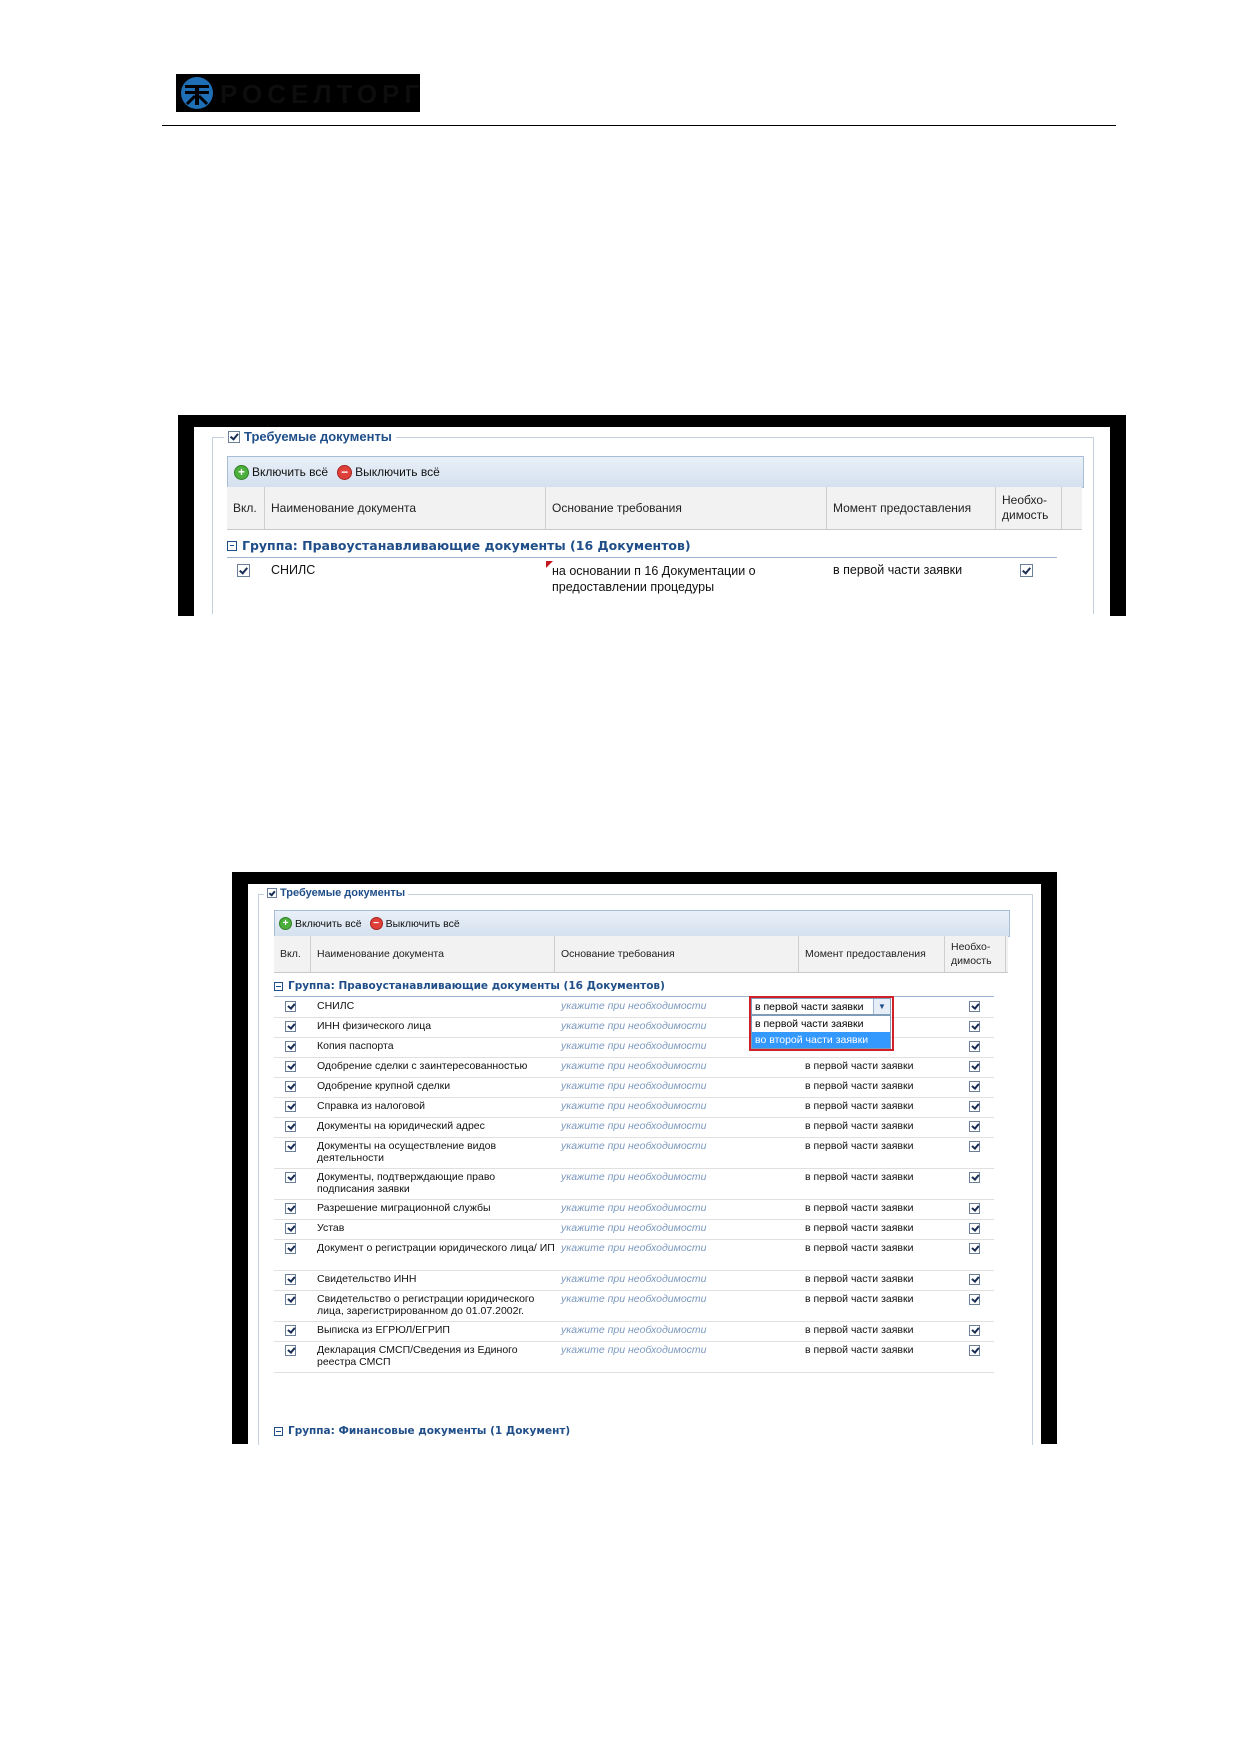 The width and height of the screenshot is (1239, 1752). Describe the element at coordinates (246, 508) in the screenshot. I see `col-enabled: Вкл.` at that location.